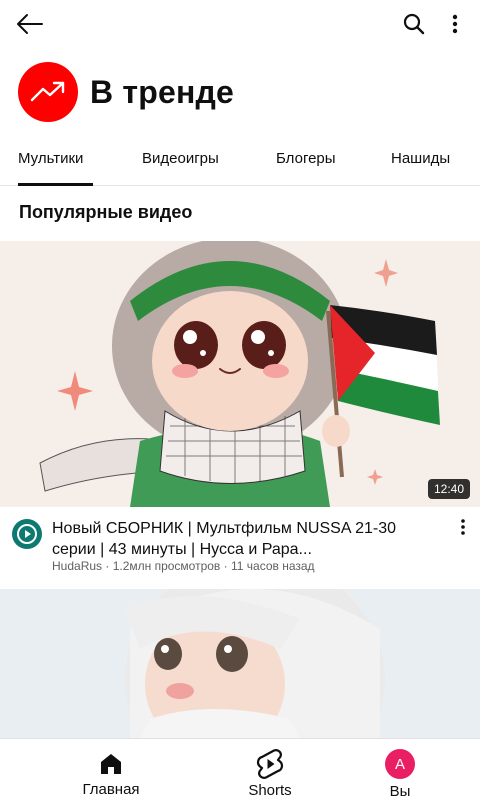 The image size is (480, 812). What do you see at coordinates (270, 764) in the screenshot?
I see `shorts-icon` at bounding box center [270, 764].